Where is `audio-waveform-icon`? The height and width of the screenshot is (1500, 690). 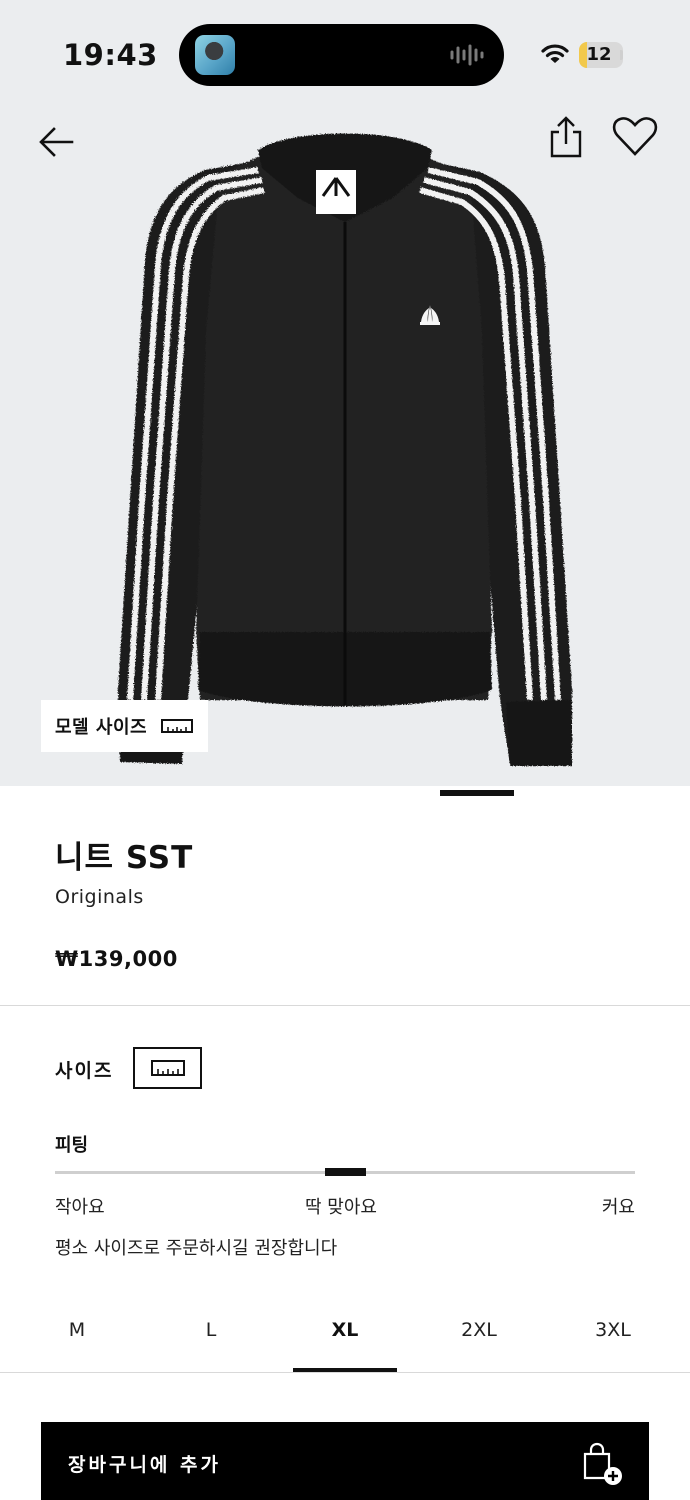 audio-waveform-icon is located at coordinates (467, 55).